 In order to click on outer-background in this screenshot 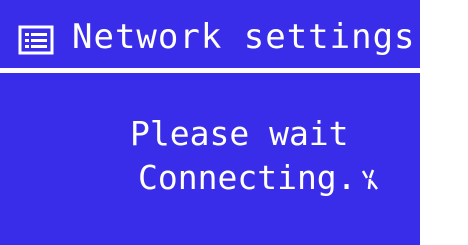, I will do `click(444, 122)`.